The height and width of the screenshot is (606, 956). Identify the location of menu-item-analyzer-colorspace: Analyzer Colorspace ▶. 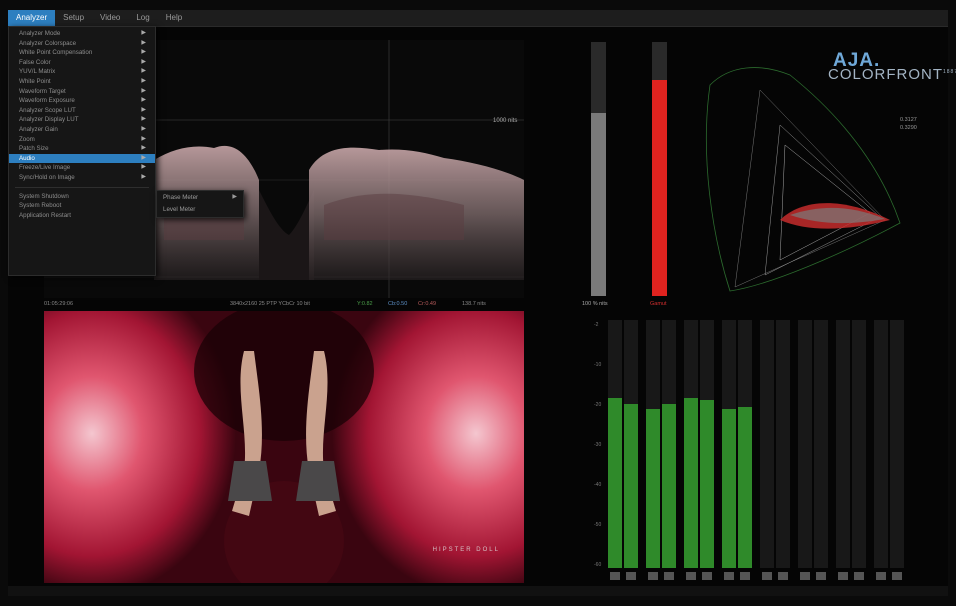
(82, 44).